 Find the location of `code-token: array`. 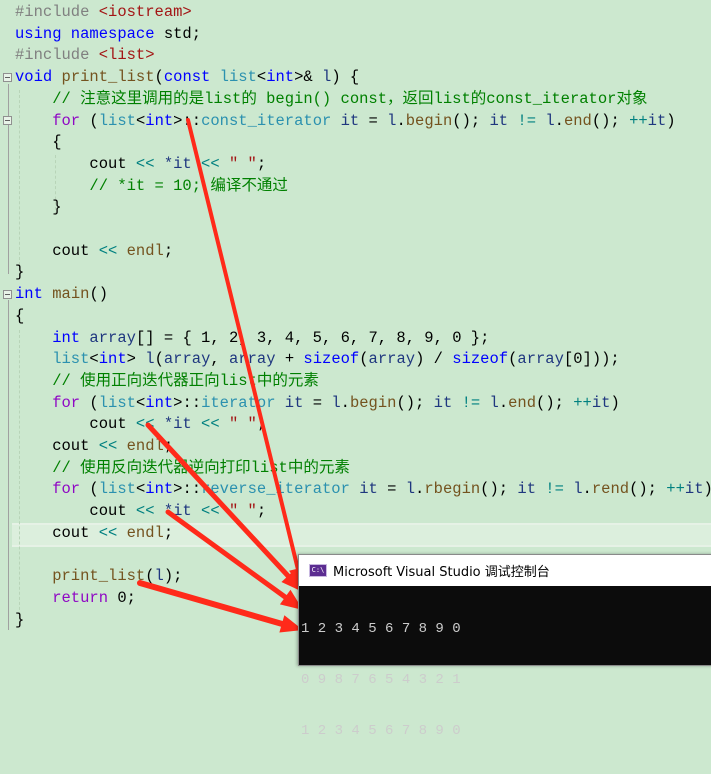

code-token: array is located at coordinates (187, 359).